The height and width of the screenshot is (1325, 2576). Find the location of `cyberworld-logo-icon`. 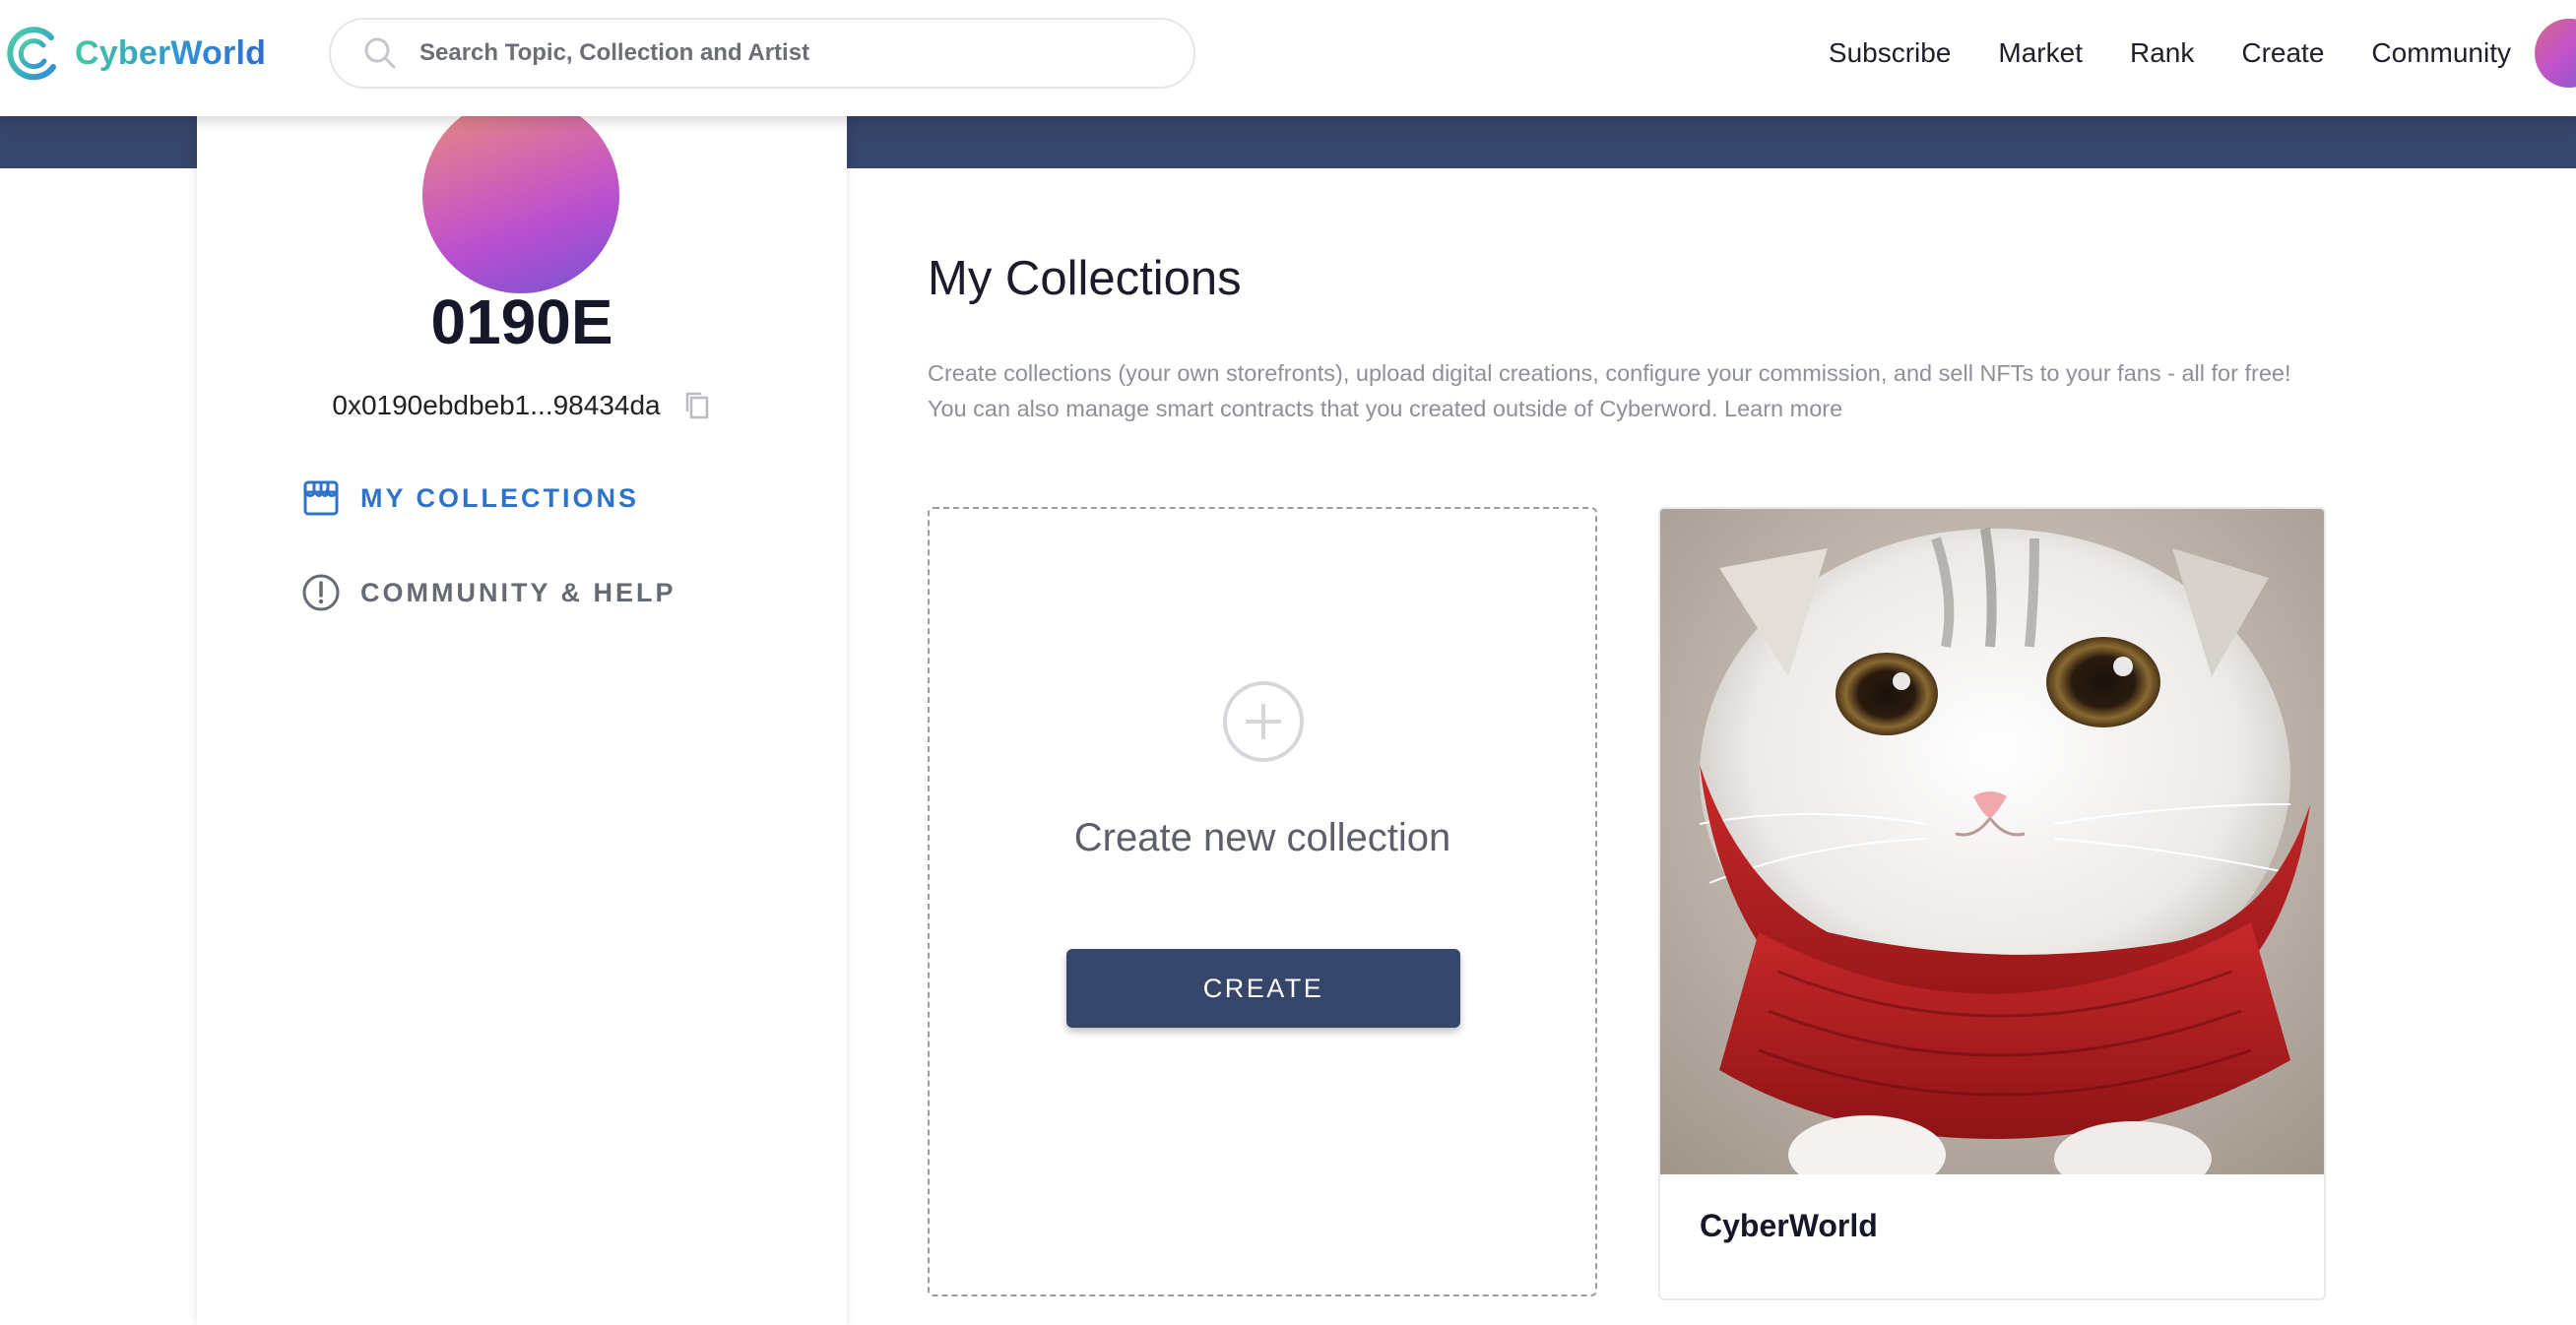

cyberworld-logo-icon is located at coordinates (31, 54).